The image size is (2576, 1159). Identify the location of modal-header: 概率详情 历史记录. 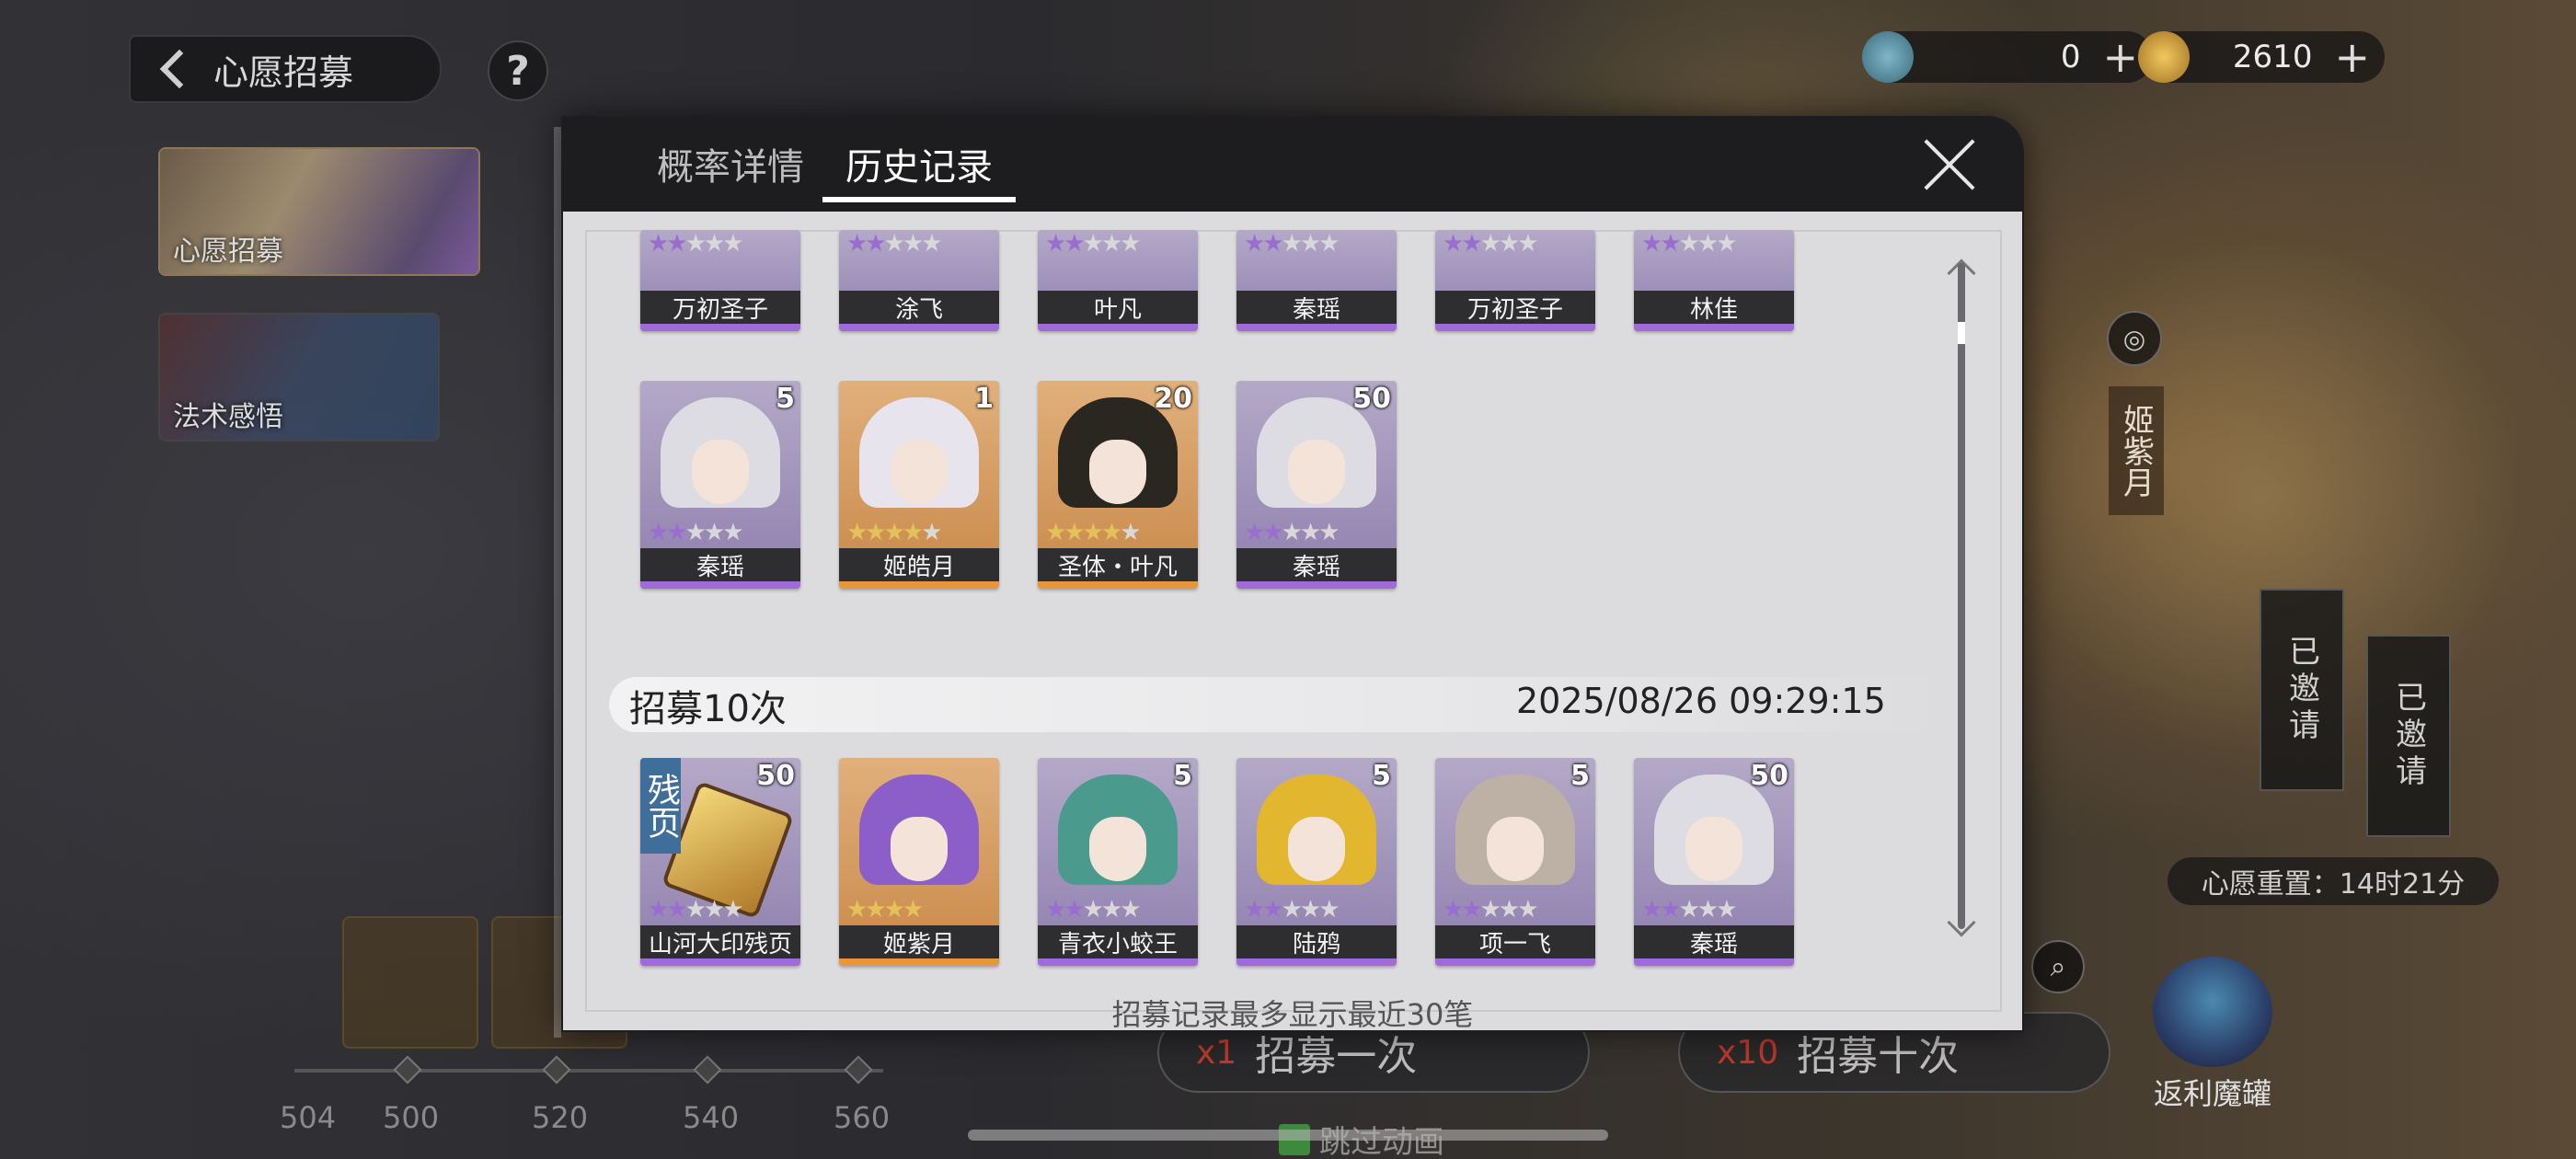
(1292, 164).